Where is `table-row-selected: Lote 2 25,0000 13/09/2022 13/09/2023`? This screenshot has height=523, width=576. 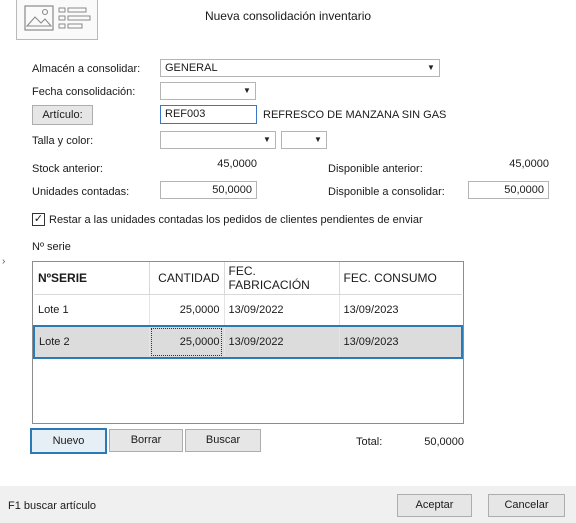 table-row-selected: Lote 2 25,0000 13/09/2022 13/09/2023 is located at coordinates (248, 342).